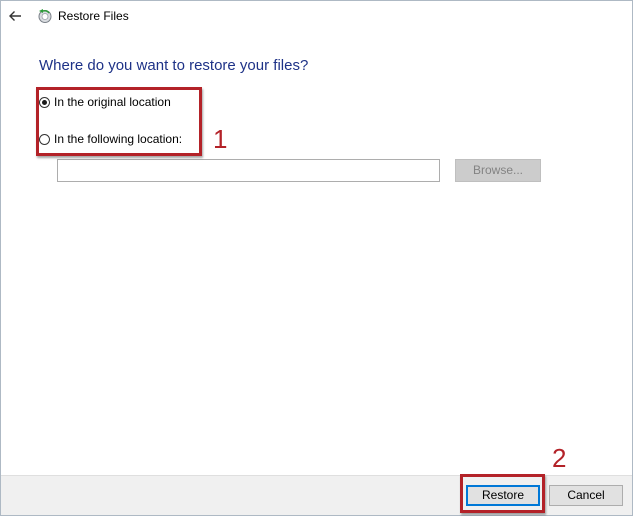  What do you see at coordinates (502, 493) in the screenshot?
I see `callout-highlight-restore` at bounding box center [502, 493].